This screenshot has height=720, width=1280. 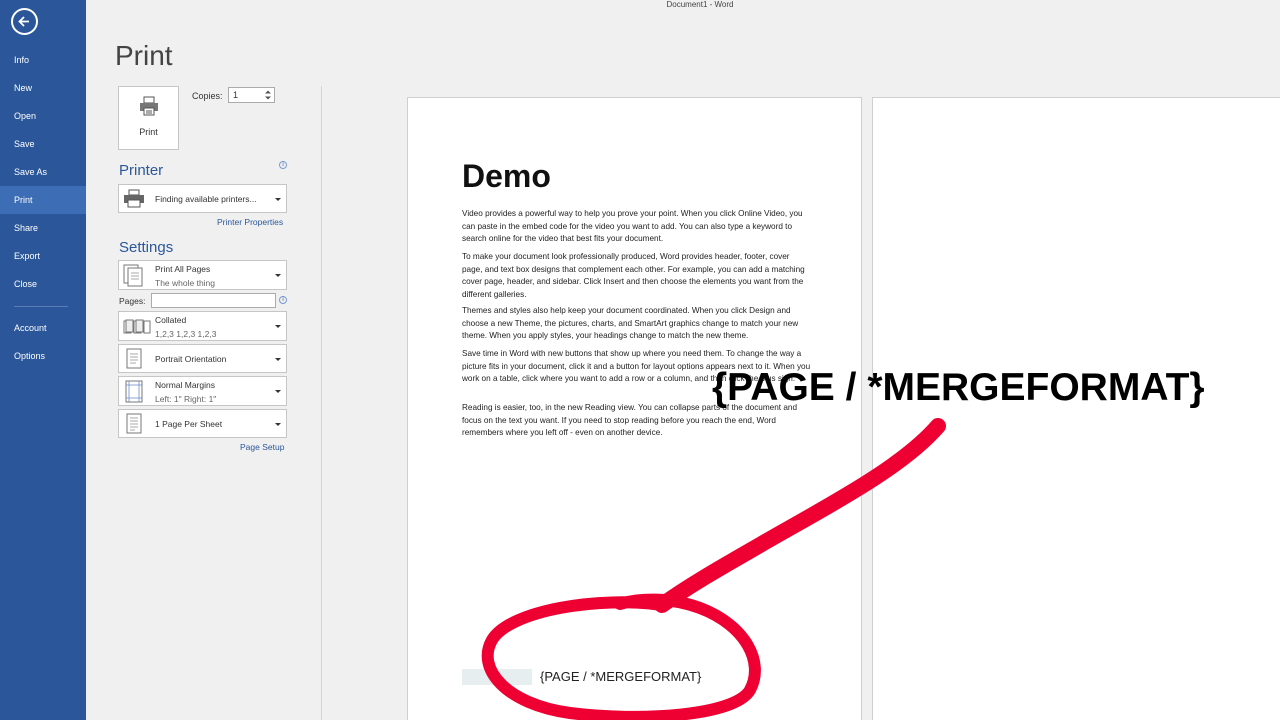 What do you see at coordinates (43, 116) in the screenshot?
I see `sidebar-item-open: Open` at bounding box center [43, 116].